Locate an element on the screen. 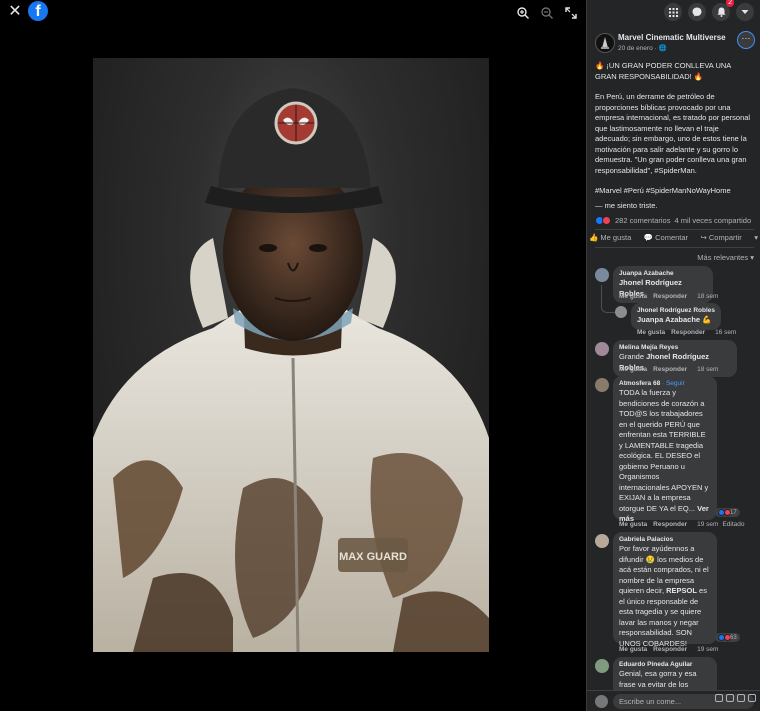  camera-icon is located at coordinates (730, 698).